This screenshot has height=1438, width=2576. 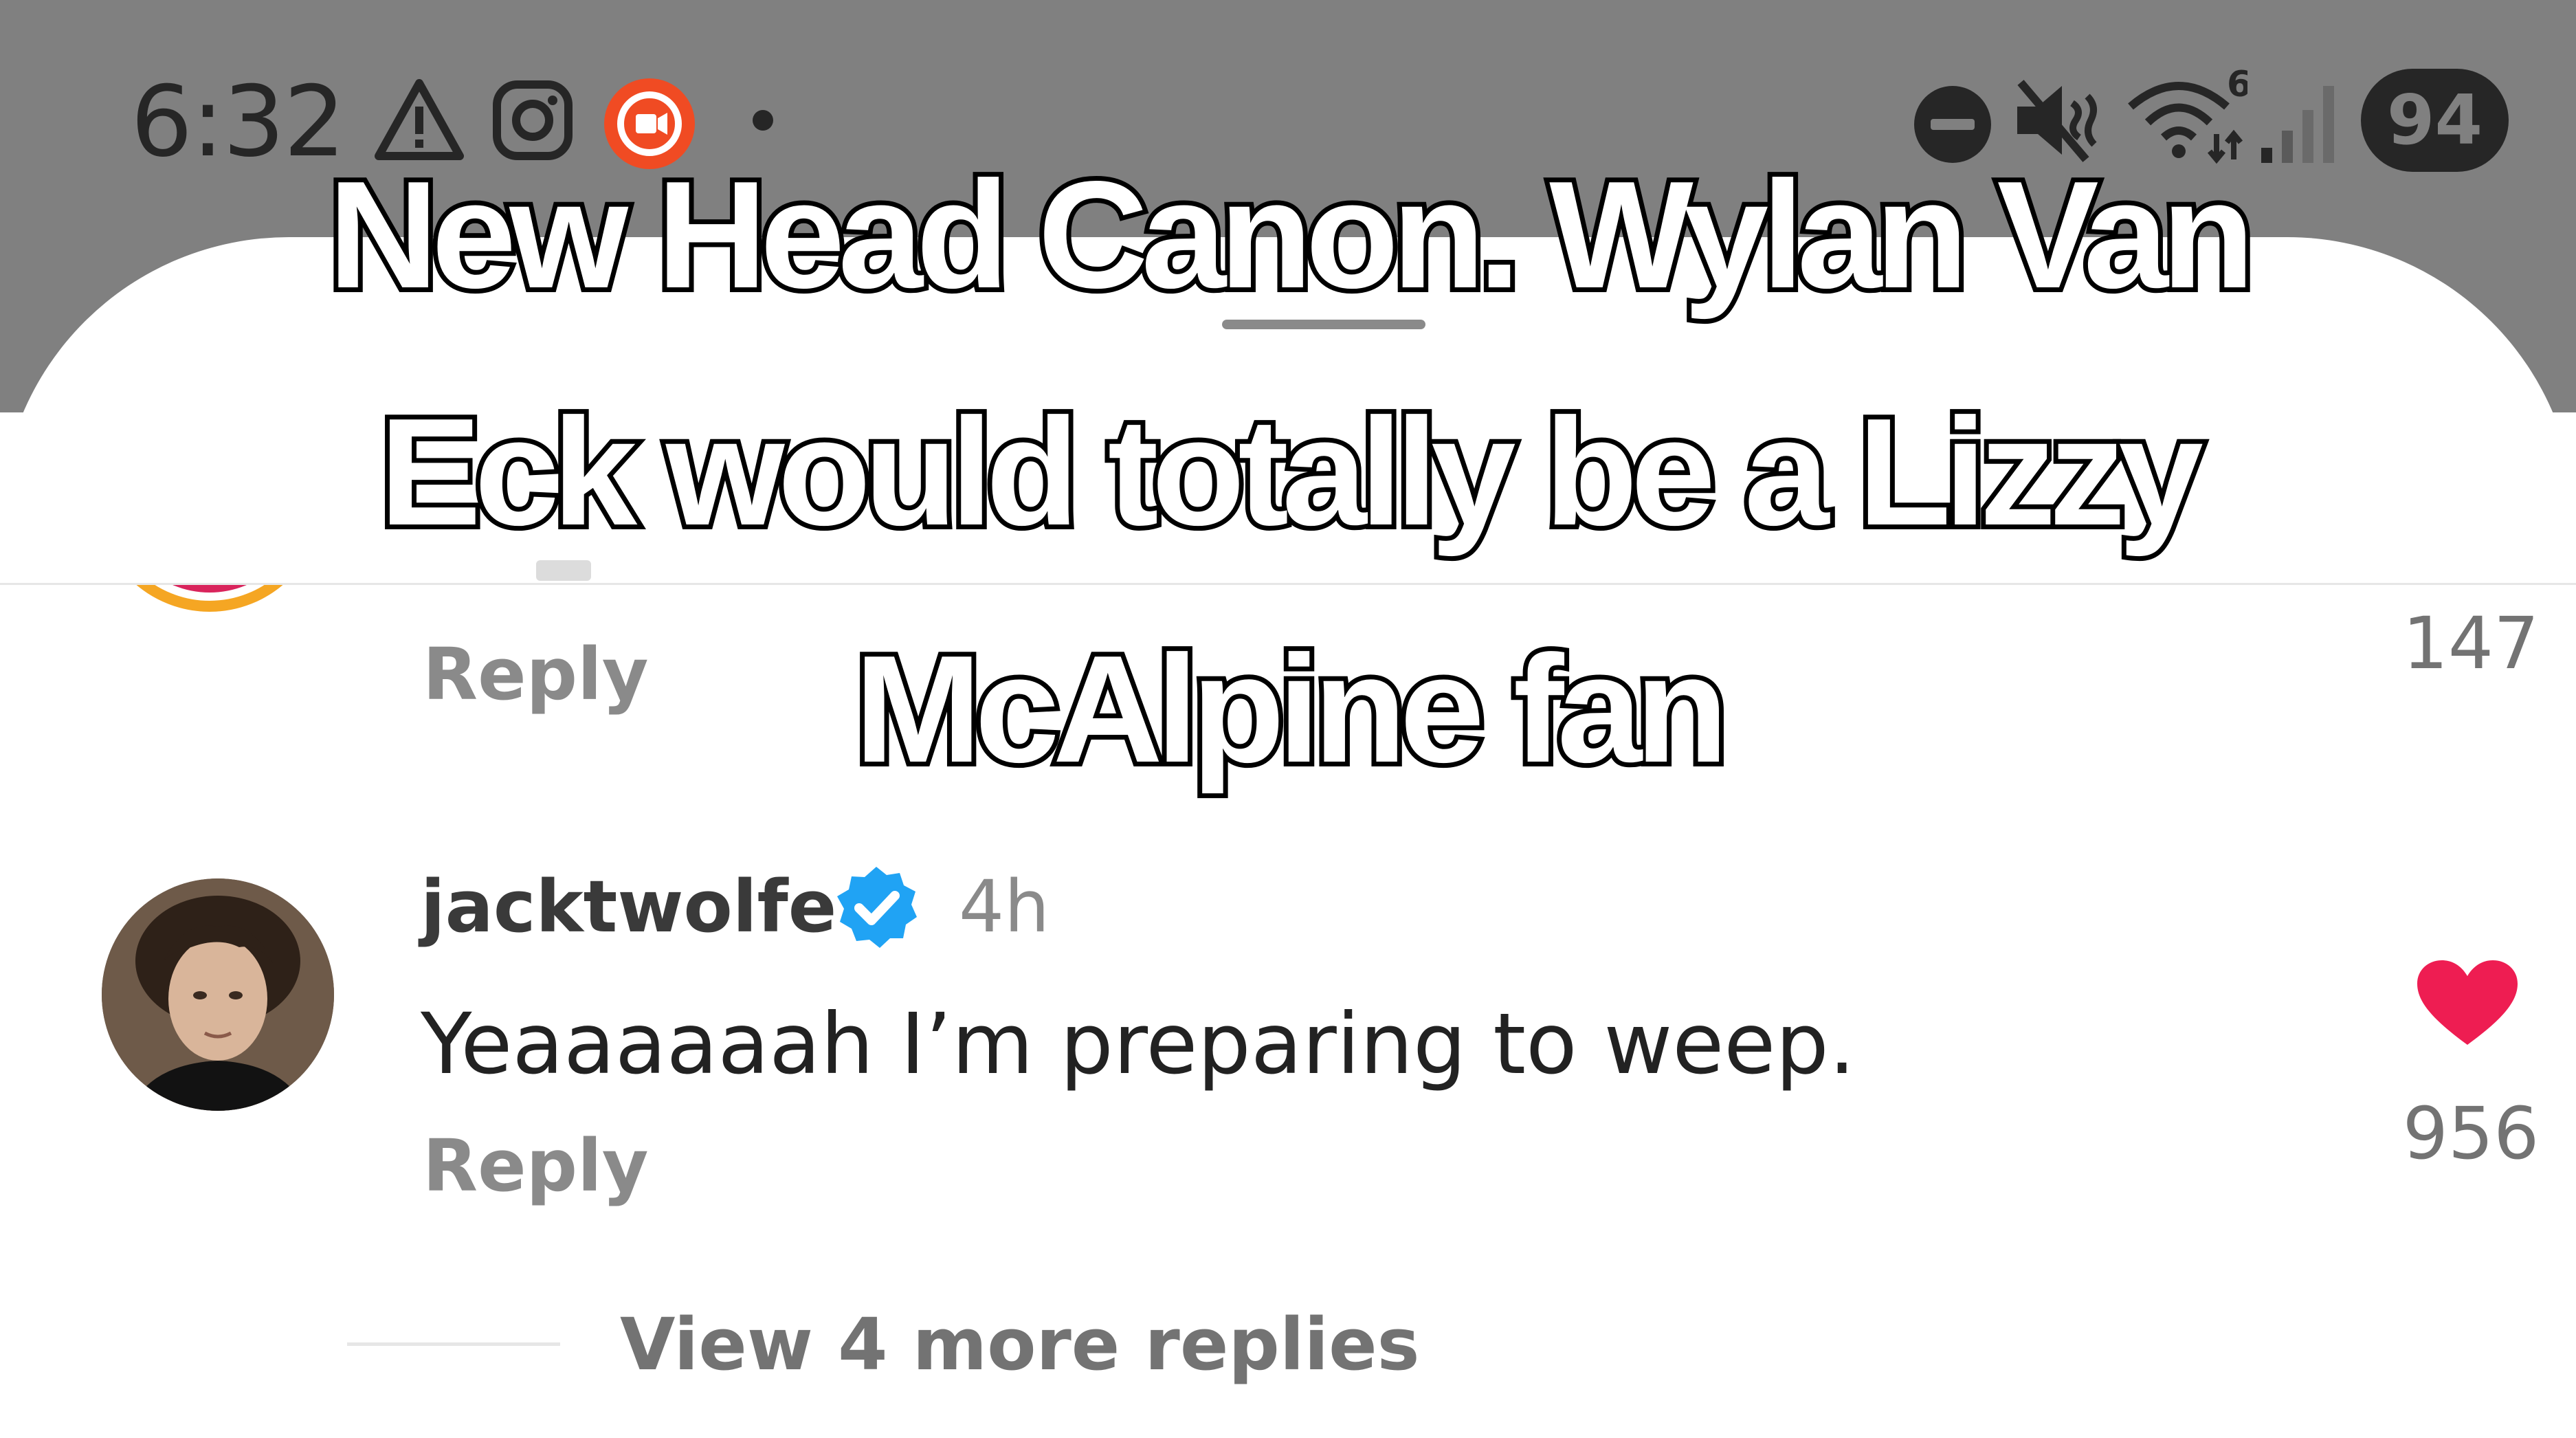 What do you see at coordinates (1020, 1344) in the screenshot?
I see `view-more-replies-button: View 4 more replies` at bounding box center [1020, 1344].